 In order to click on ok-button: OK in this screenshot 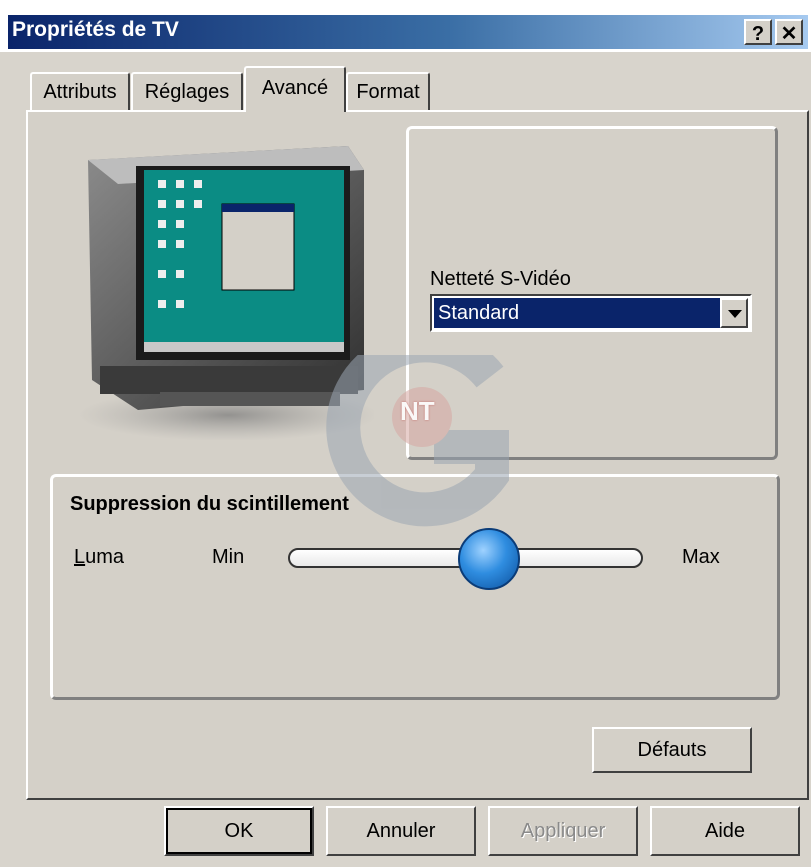, I will do `click(239, 831)`.